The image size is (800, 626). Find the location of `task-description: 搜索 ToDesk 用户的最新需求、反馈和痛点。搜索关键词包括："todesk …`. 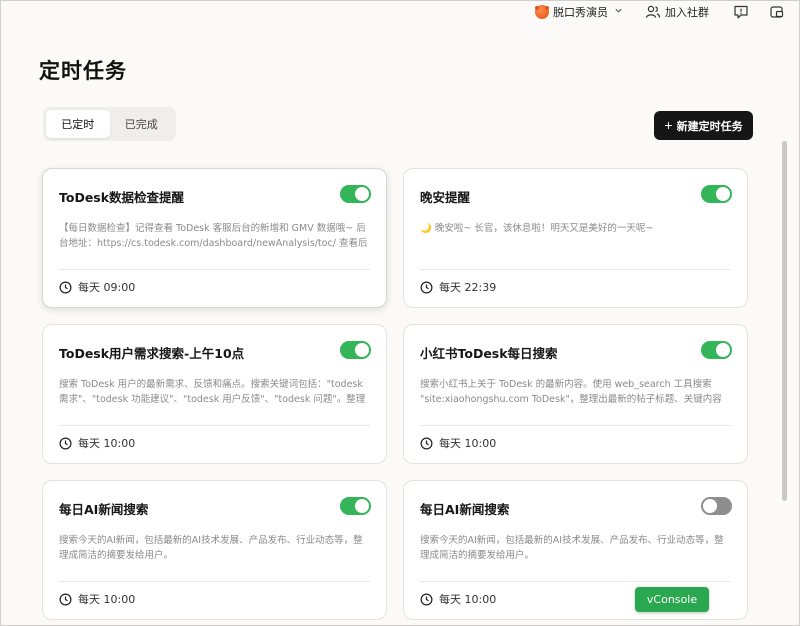

task-description: 搜索 ToDesk 用户的最新需求、反馈和痛点。搜索关键词包括："todesk … is located at coordinates (212, 392).